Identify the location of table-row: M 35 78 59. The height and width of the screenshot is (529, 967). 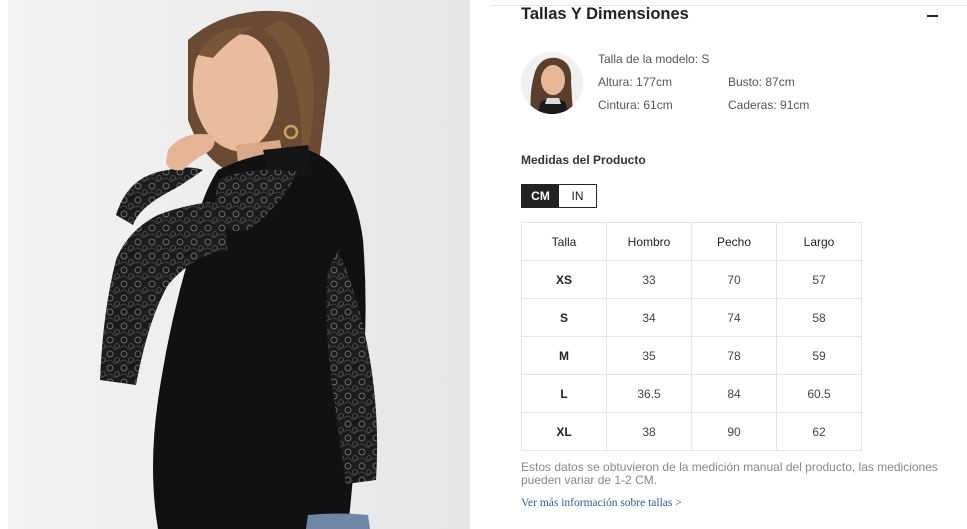
(691, 355).